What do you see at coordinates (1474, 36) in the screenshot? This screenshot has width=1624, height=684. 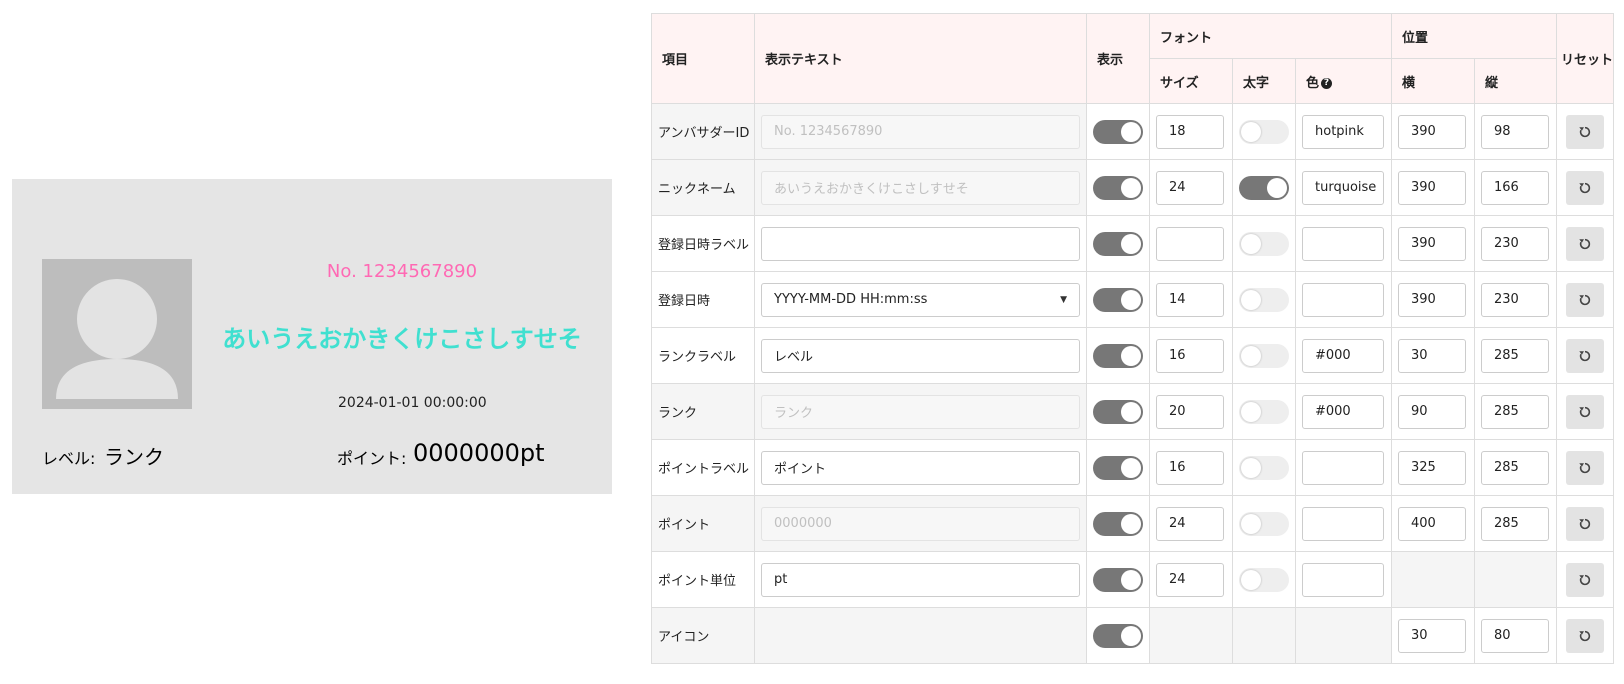 I see `header-position: 位置` at bounding box center [1474, 36].